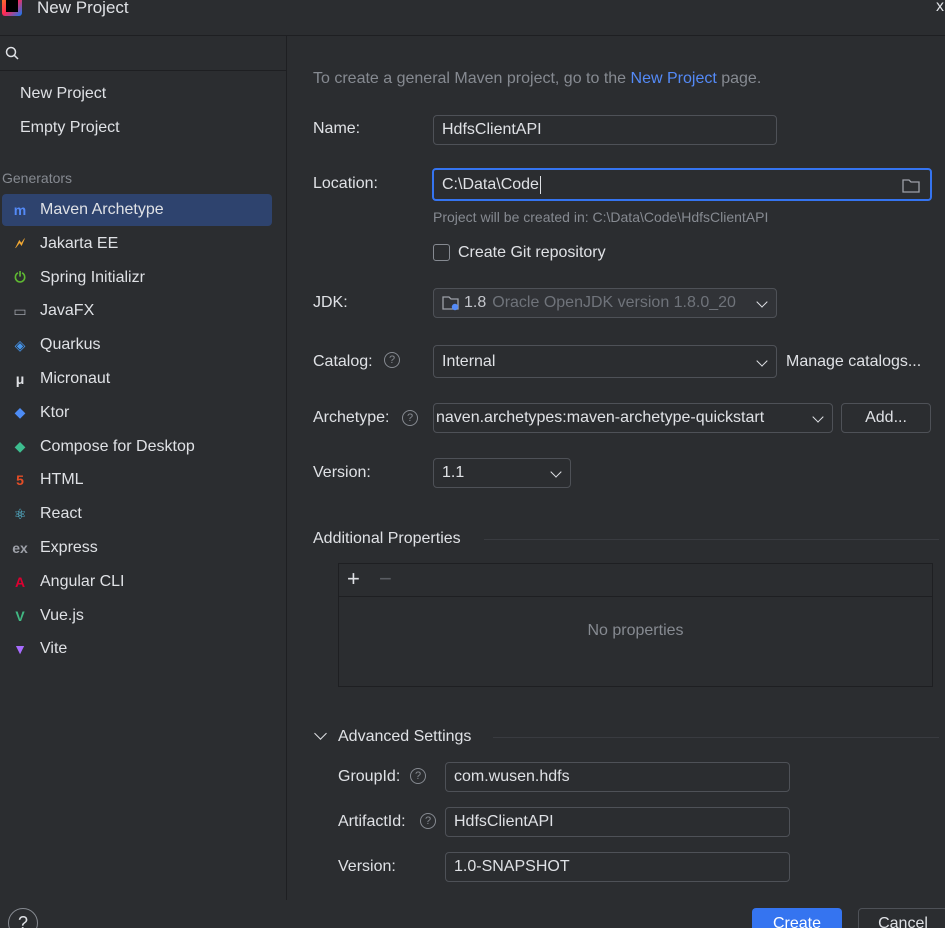 The width and height of the screenshot is (945, 928). Describe the element at coordinates (372, 821) in the screenshot. I see `artifactid-label: ArtifactId:` at that location.